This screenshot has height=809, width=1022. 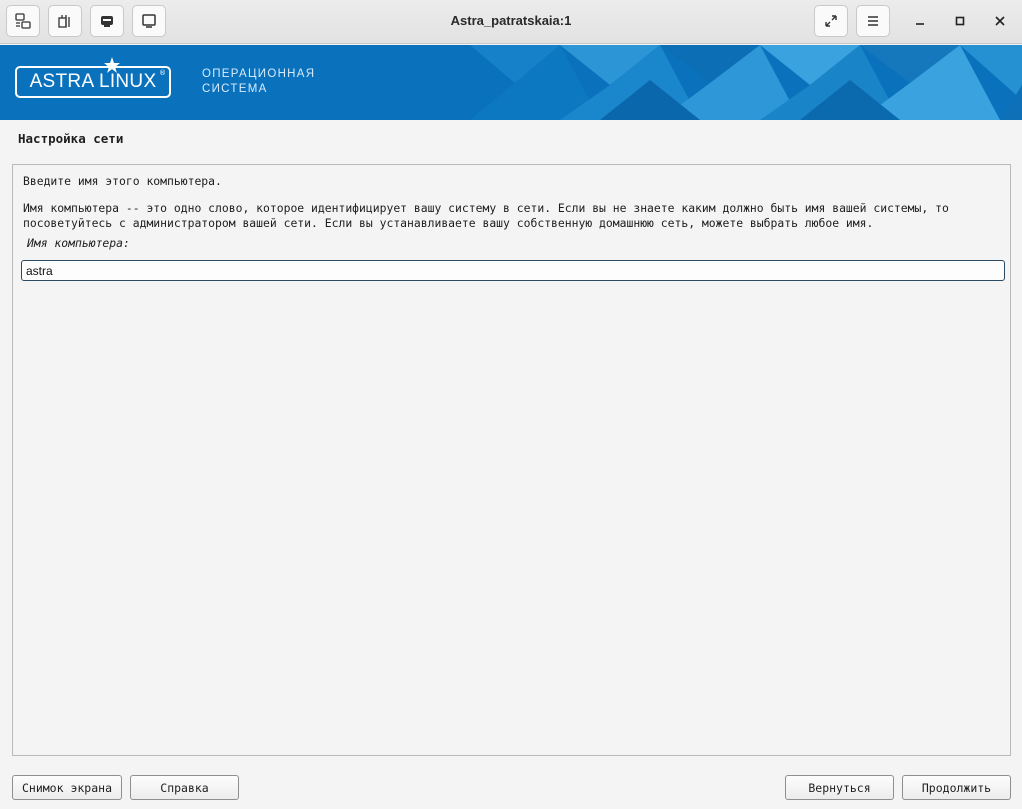 What do you see at coordinates (78, 243) in the screenshot?
I see `hostname-label: Имя компьютера:` at bounding box center [78, 243].